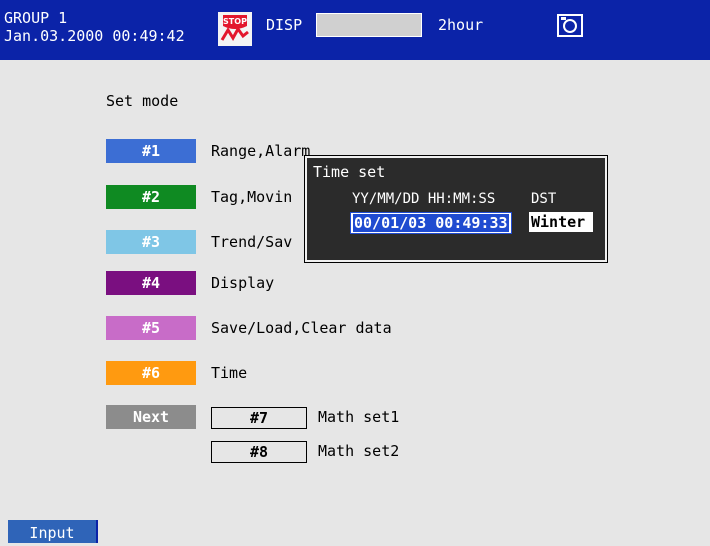  Describe the element at coordinates (259, 452) in the screenshot. I see `submenu-button-8: #8` at that location.